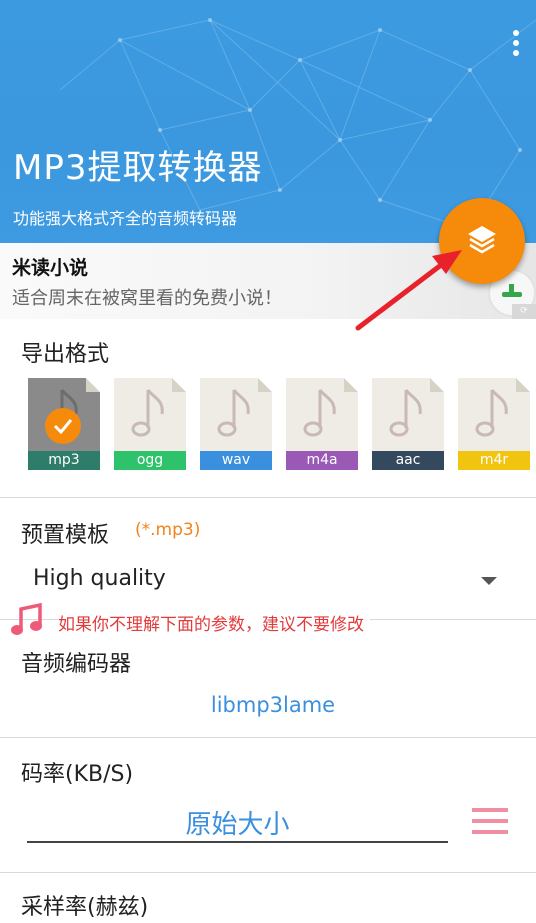  Describe the element at coordinates (214, 622) in the screenshot. I see `warning-text: 如果你不理解下面的参数，建议不要修改` at that location.